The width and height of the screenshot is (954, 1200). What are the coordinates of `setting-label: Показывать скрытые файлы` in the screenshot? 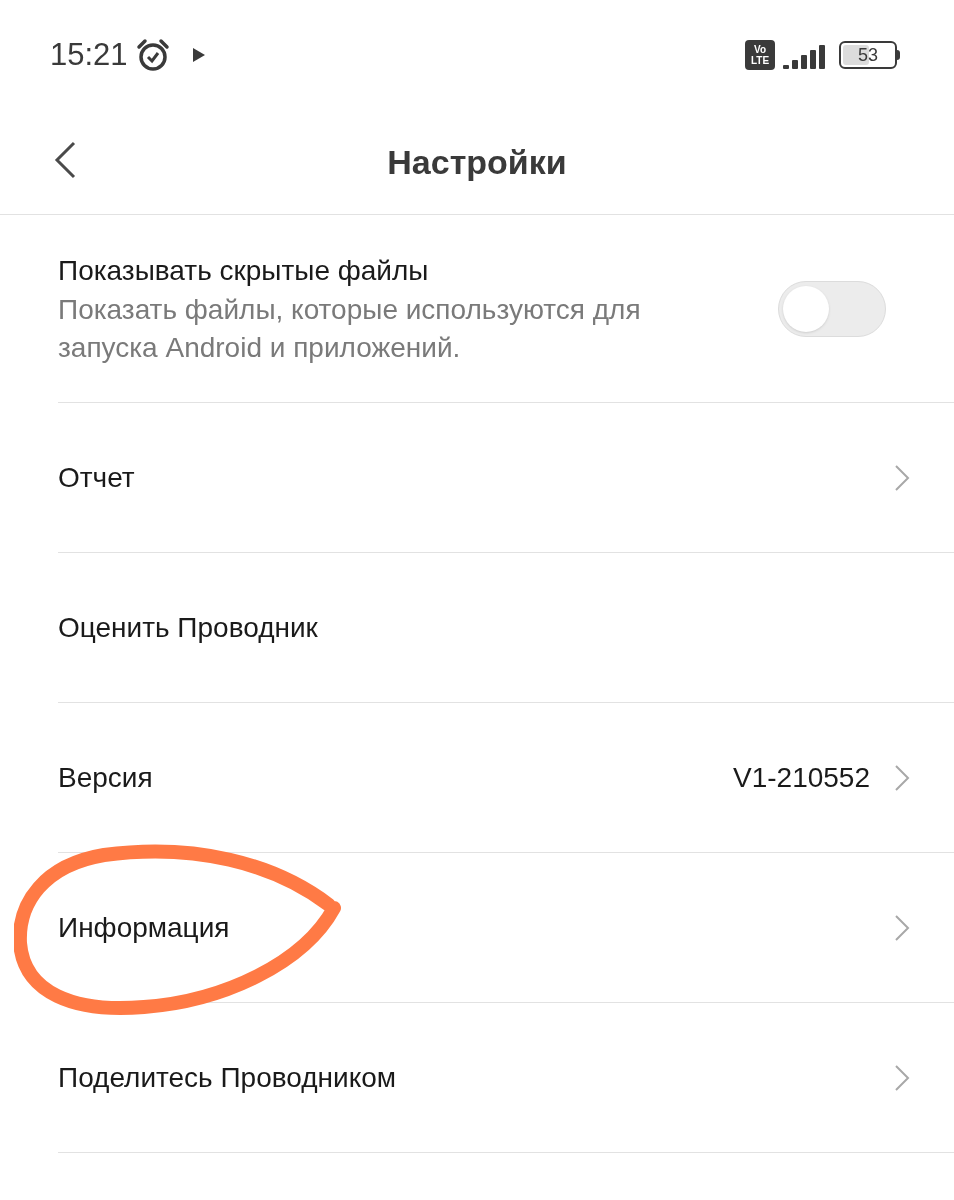 It's located at (244, 270).